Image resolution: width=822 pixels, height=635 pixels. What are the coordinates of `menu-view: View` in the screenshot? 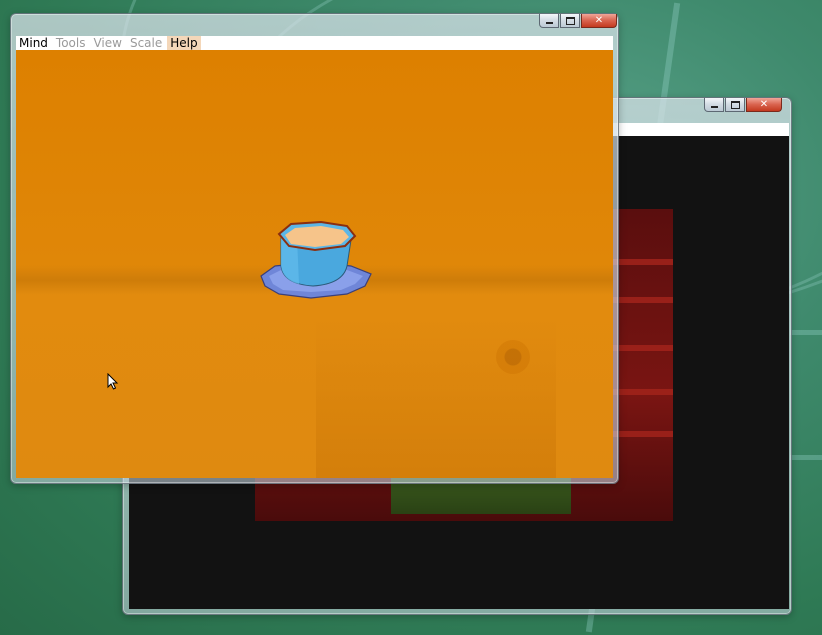 It's located at (107, 43).